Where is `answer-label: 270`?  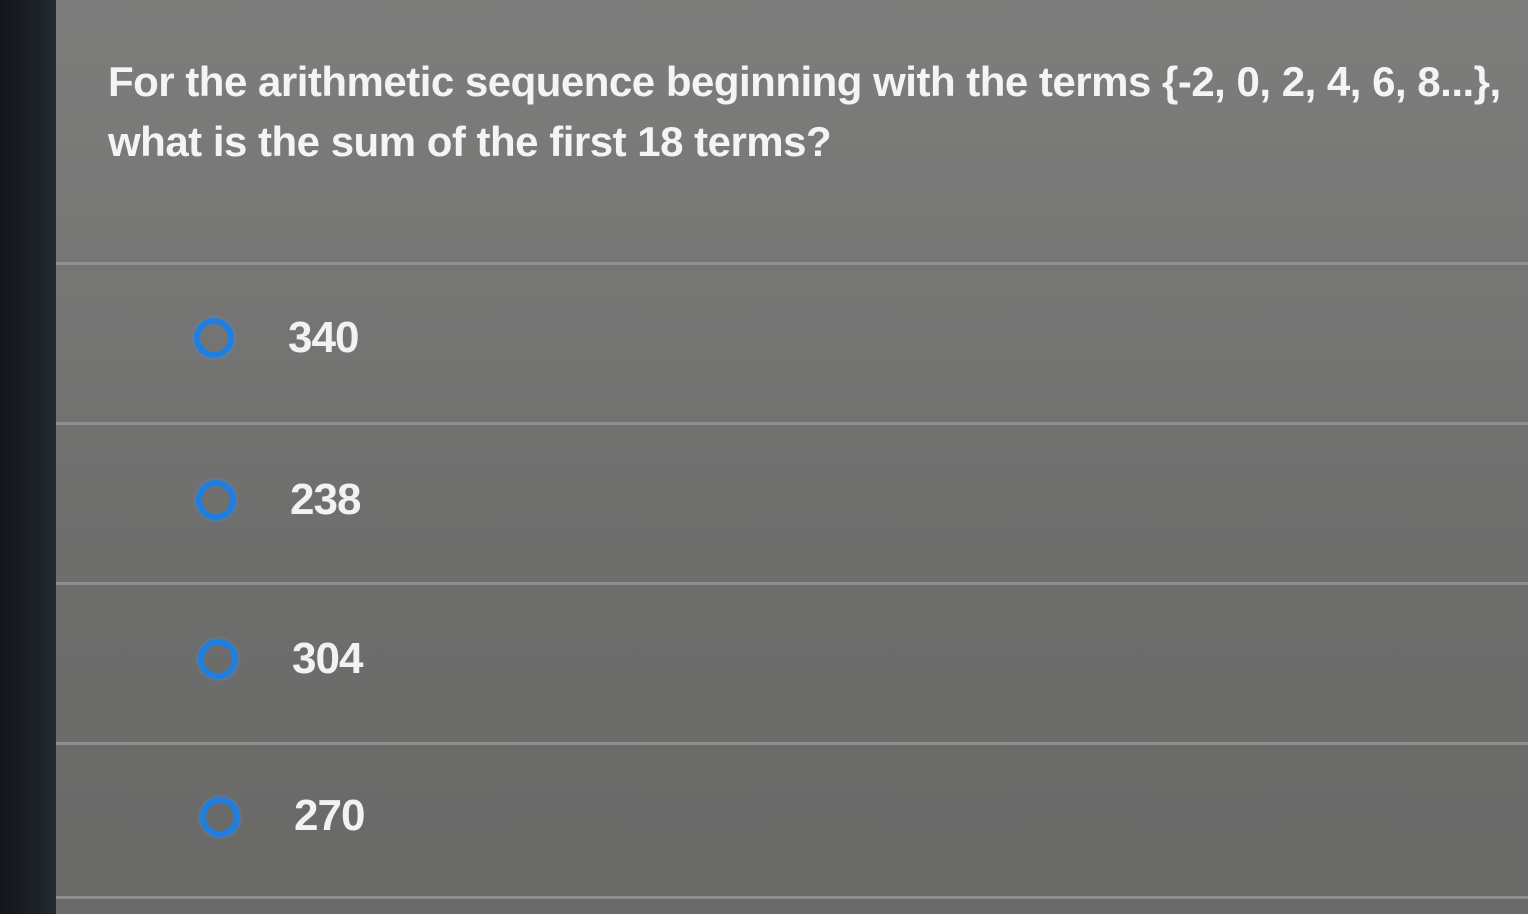 answer-label: 270 is located at coordinates (329, 815).